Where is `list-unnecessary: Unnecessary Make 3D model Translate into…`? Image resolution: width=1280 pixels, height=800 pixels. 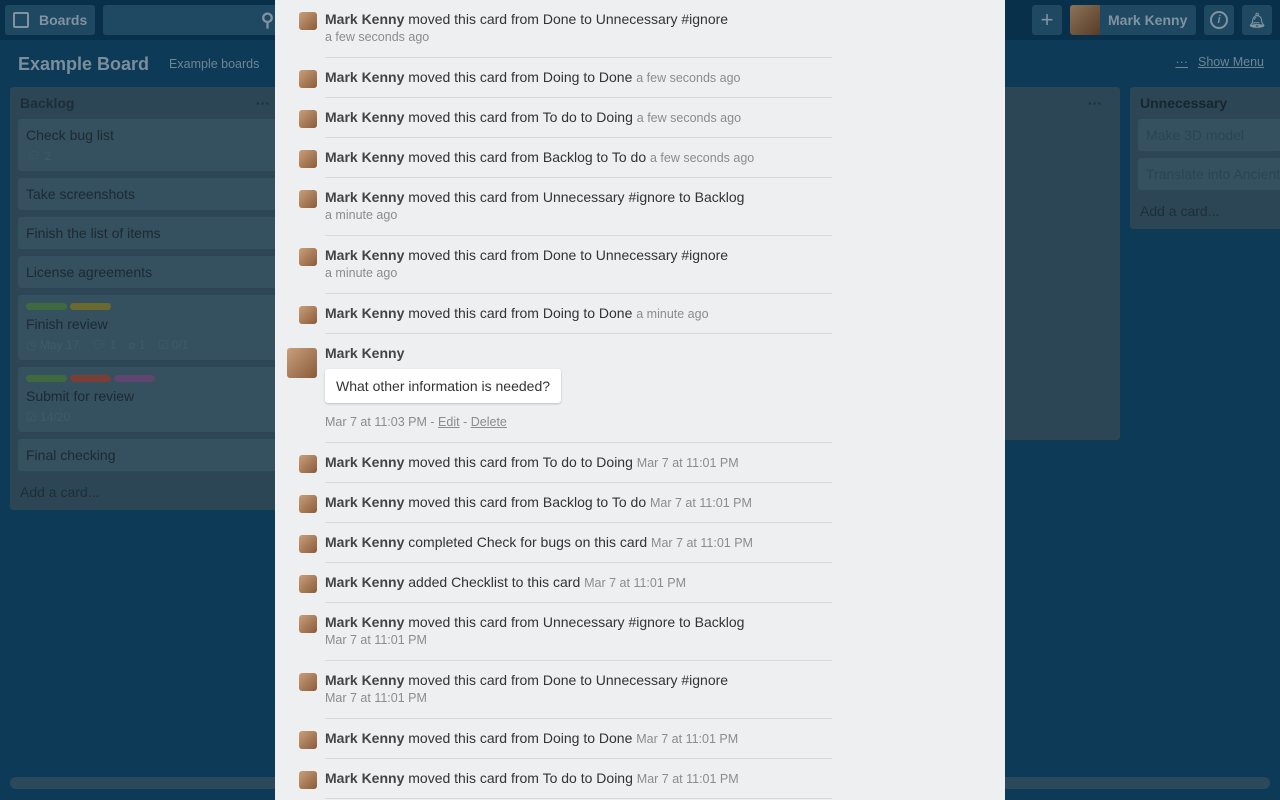 list-unnecessary: Unnecessary Make 3D model Translate into… is located at coordinates (1205, 158).